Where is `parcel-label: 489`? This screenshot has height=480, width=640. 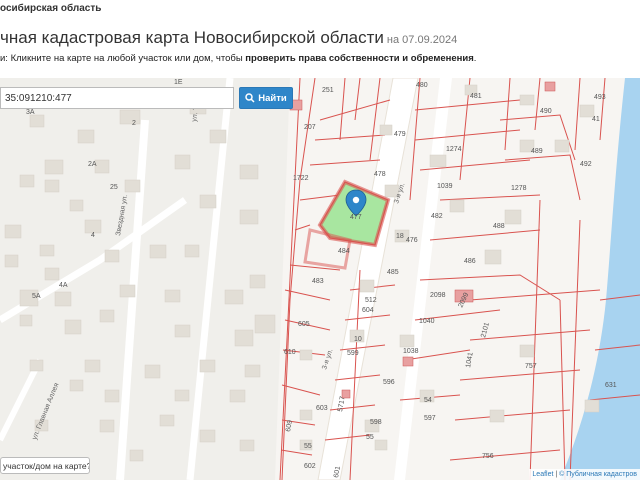
parcel-label: 489 is located at coordinates (537, 151).